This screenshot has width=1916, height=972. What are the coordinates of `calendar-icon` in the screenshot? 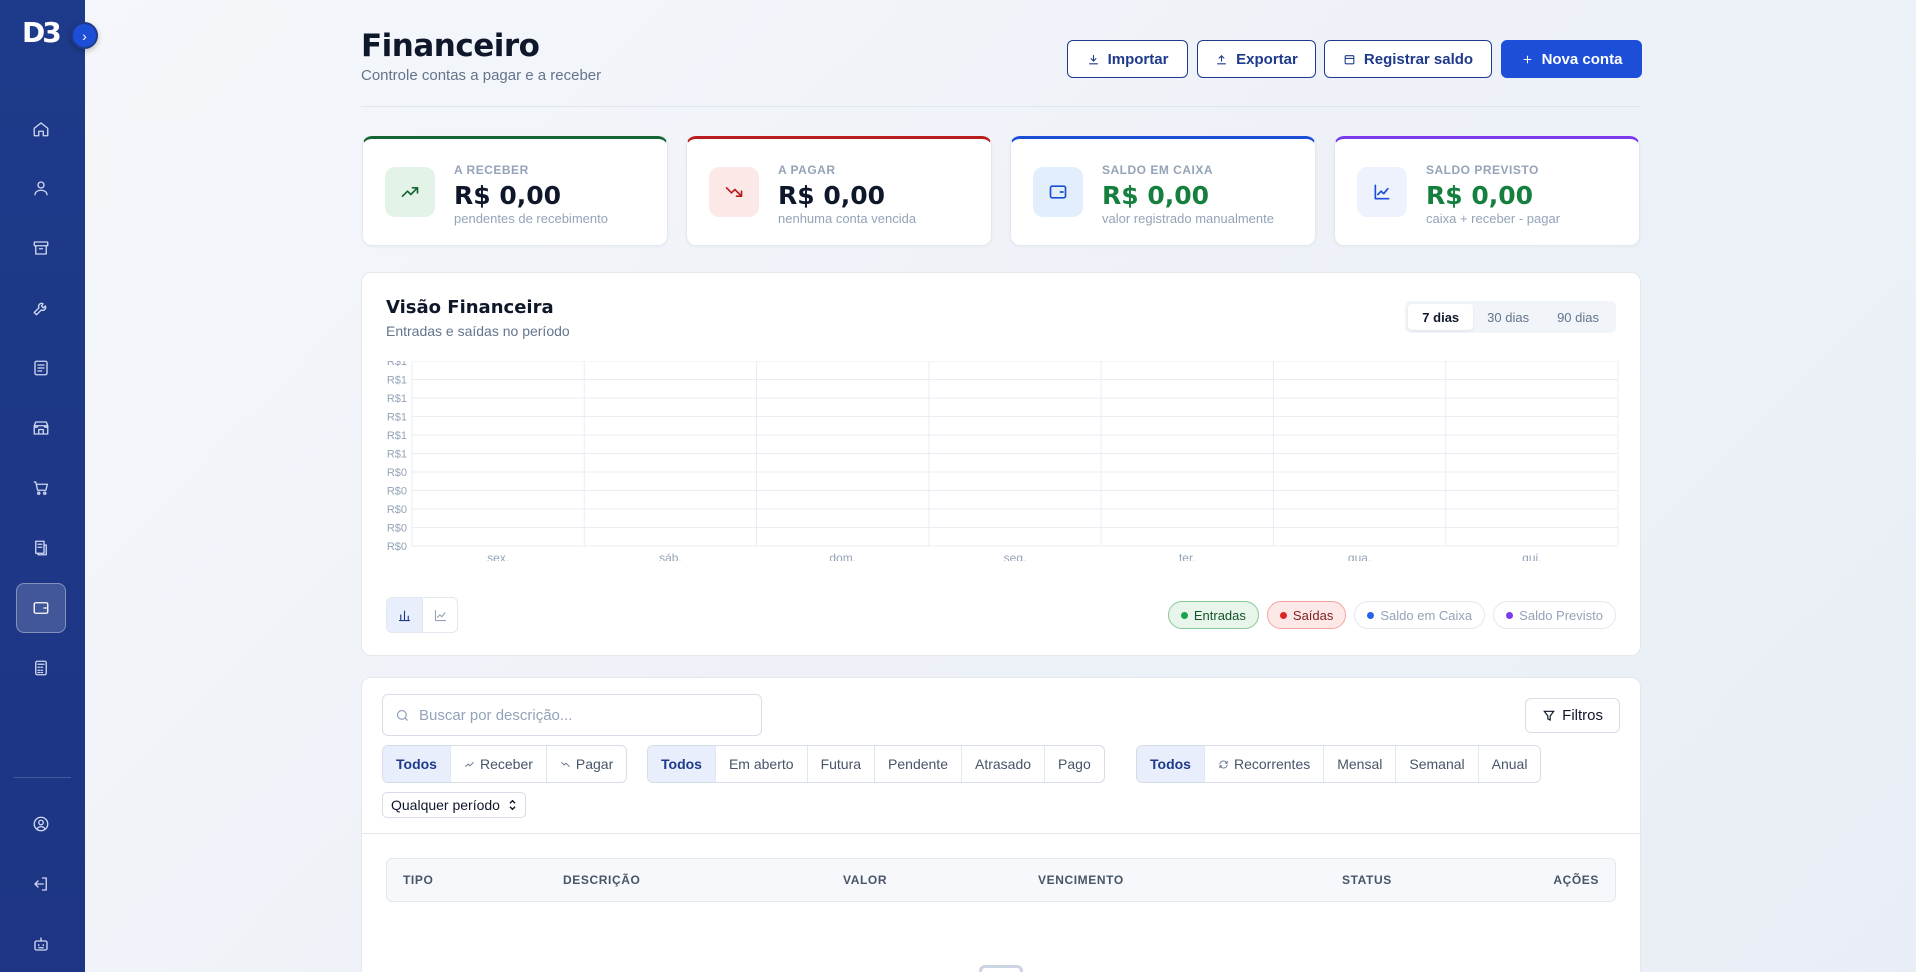 It's located at (1349, 59).